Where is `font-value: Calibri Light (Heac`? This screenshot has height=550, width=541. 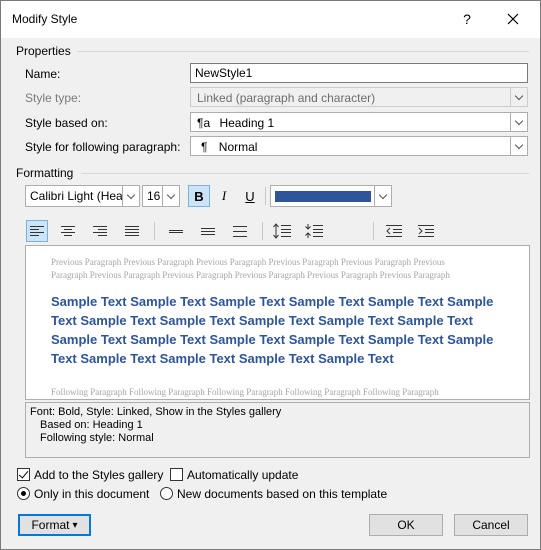
font-value: Calibri Light (Heac is located at coordinates (76, 196).